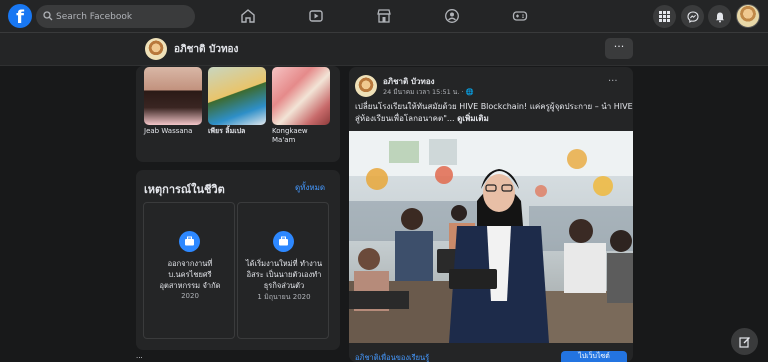 The width and height of the screenshot is (768, 362). What do you see at coordinates (123, 16) in the screenshot?
I see `search-input` at bounding box center [123, 16].